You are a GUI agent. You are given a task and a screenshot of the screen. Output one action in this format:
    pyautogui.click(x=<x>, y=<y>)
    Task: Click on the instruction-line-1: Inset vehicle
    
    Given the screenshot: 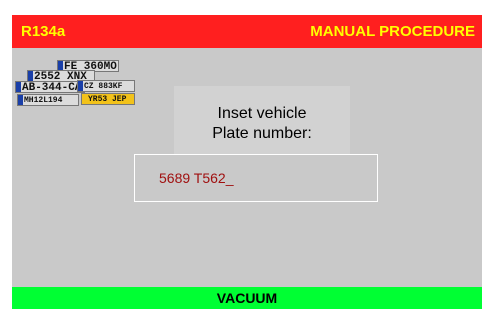 What is the action you would take?
    pyautogui.click(x=262, y=113)
    